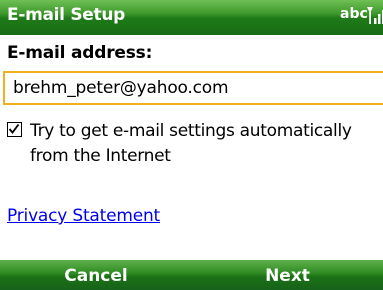 This screenshot has width=383, height=290. What do you see at coordinates (287, 276) in the screenshot?
I see `next-softkey: Next` at bounding box center [287, 276].